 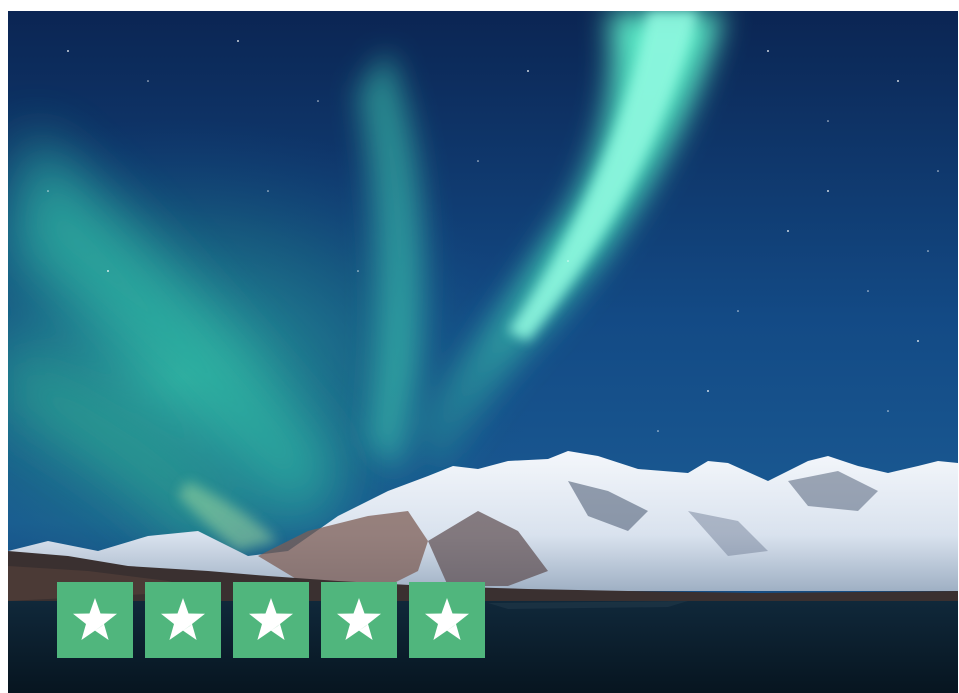 I want to click on star-rating, so click(x=271, y=620).